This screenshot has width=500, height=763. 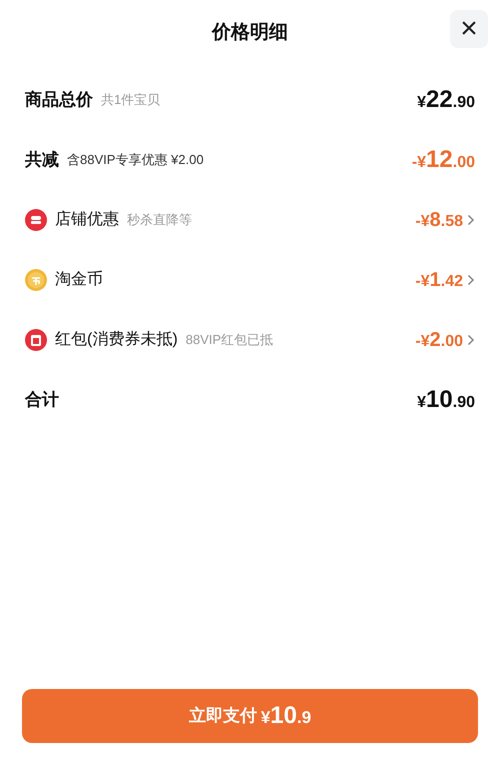 What do you see at coordinates (79, 280) in the screenshot?
I see `row-label: 淘金币` at bounding box center [79, 280].